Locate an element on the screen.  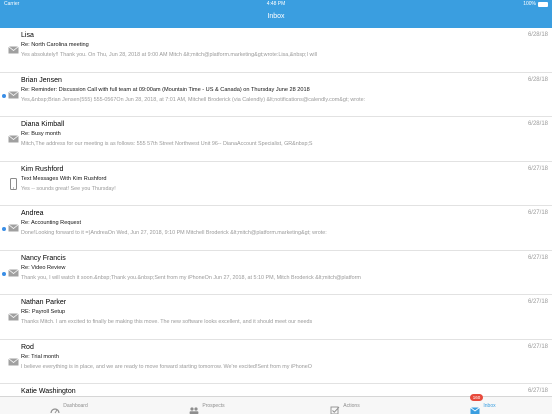
message-subject: Re: Busy month is located at coordinates (41, 134).